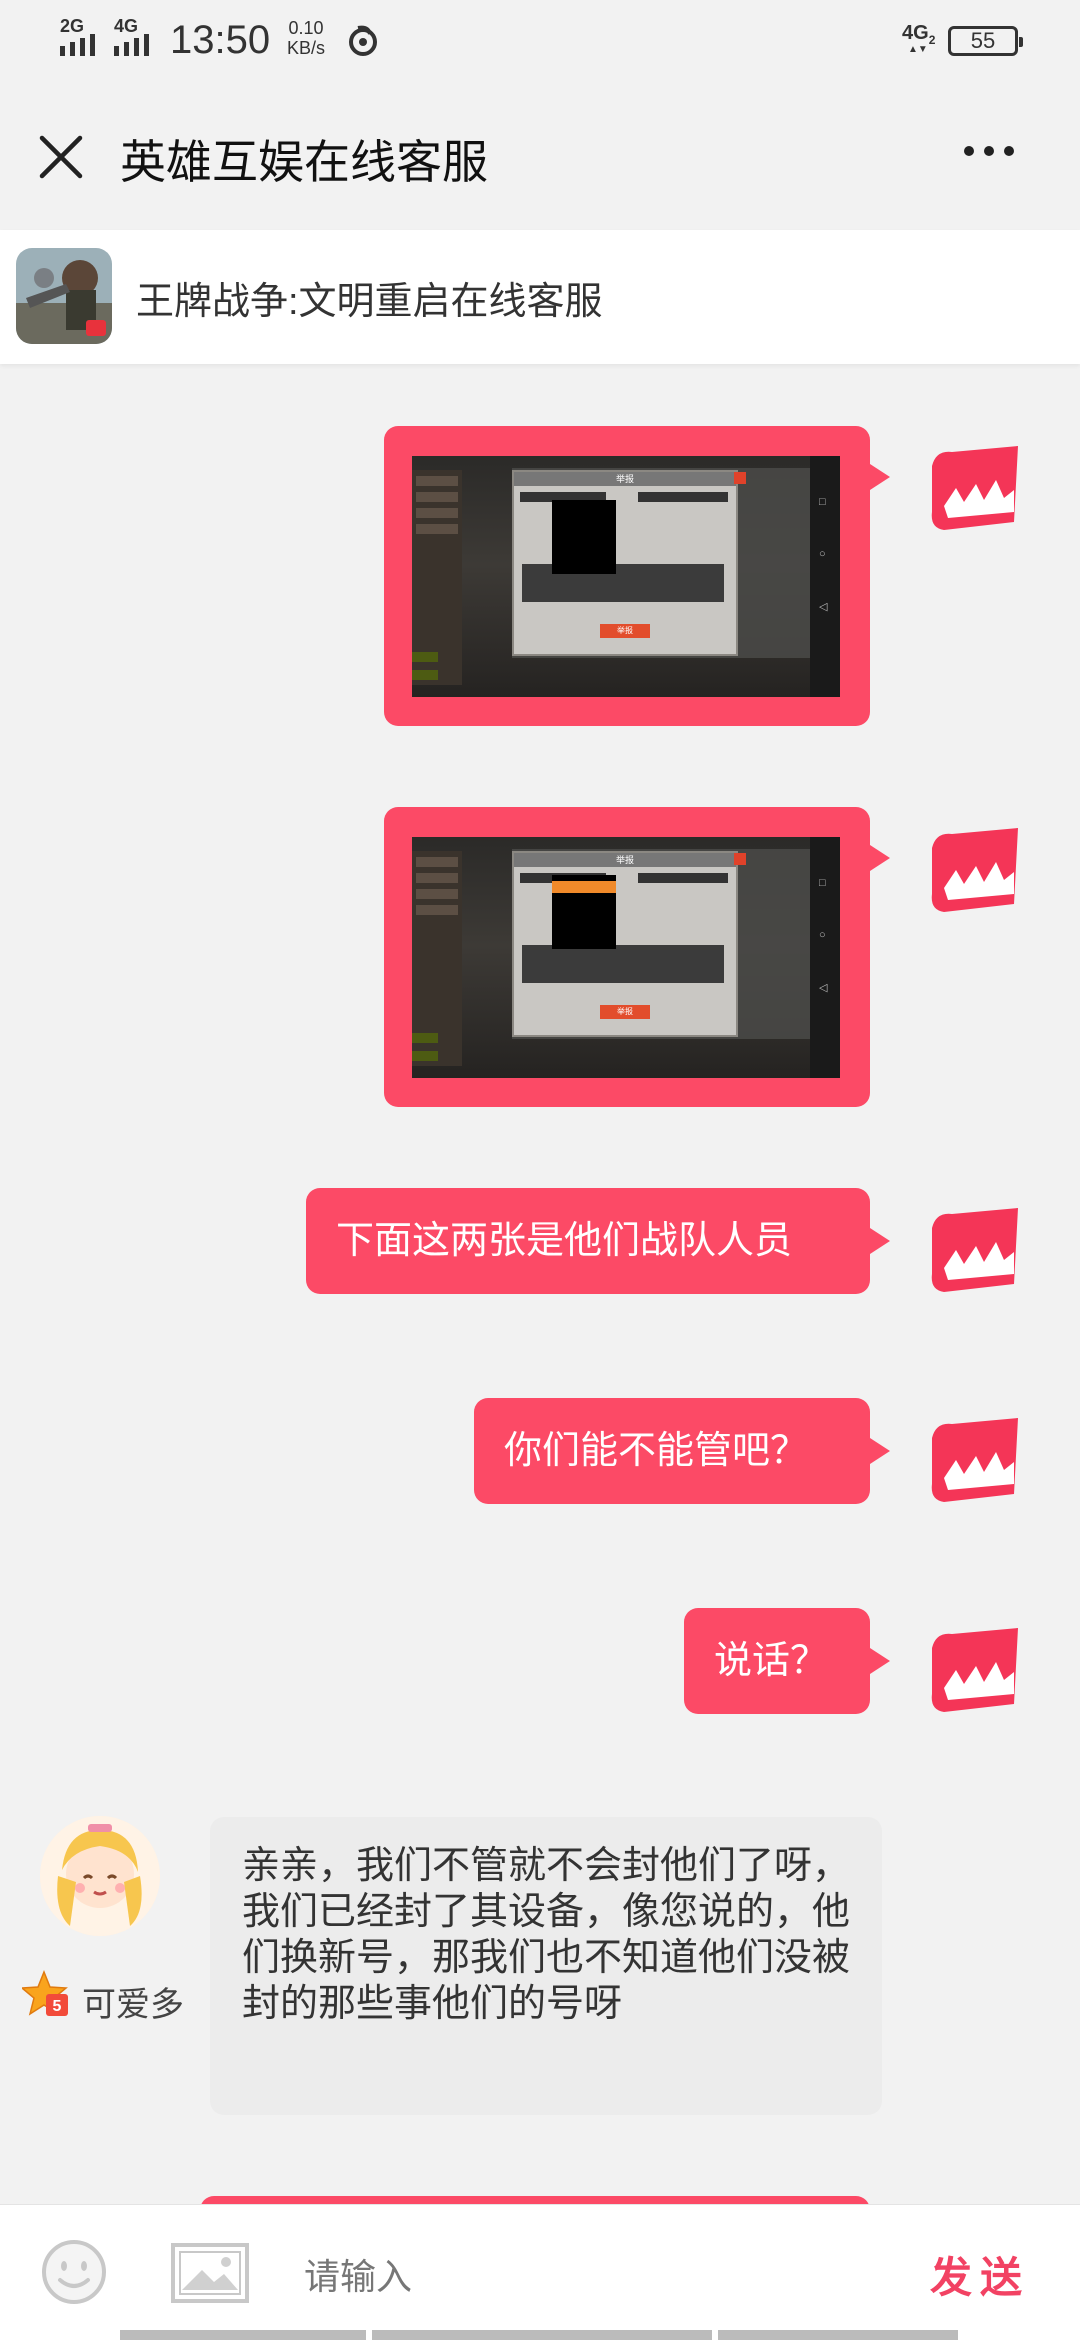 Image resolution: width=1080 pixels, height=2341 pixels. What do you see at coordinates (77, 45) in the screenshot?
I see `signal-bars-1-icon` at bounding box center [77, 45].